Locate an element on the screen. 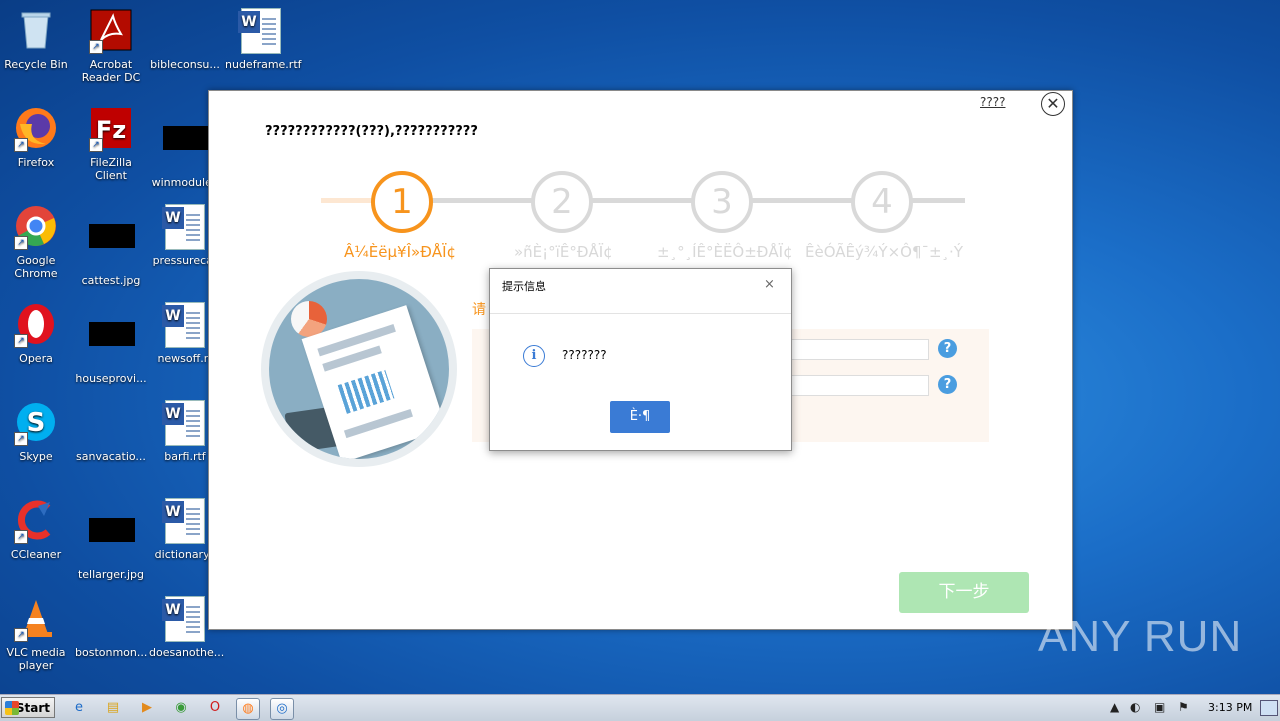 Image resolution: width=1280 pixels, height=721 pixels. dialog-title: 提示信息 is located at coordinates (524, 286).